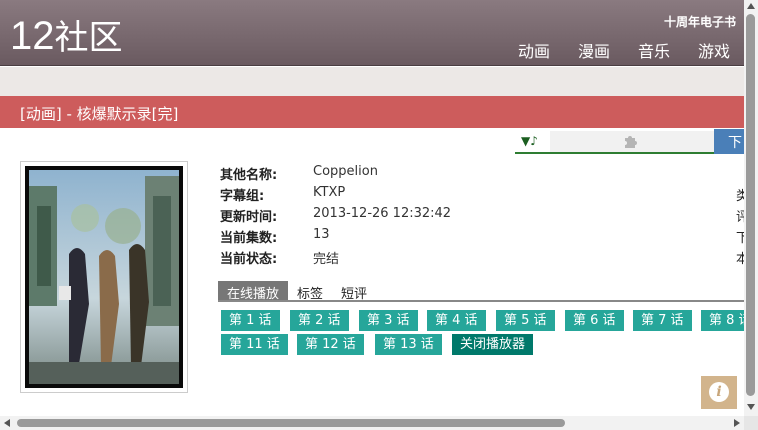  Describe the element at coordinates (722, 320) in the screenshot. I see `episode-button: 第 8 话` at that location.